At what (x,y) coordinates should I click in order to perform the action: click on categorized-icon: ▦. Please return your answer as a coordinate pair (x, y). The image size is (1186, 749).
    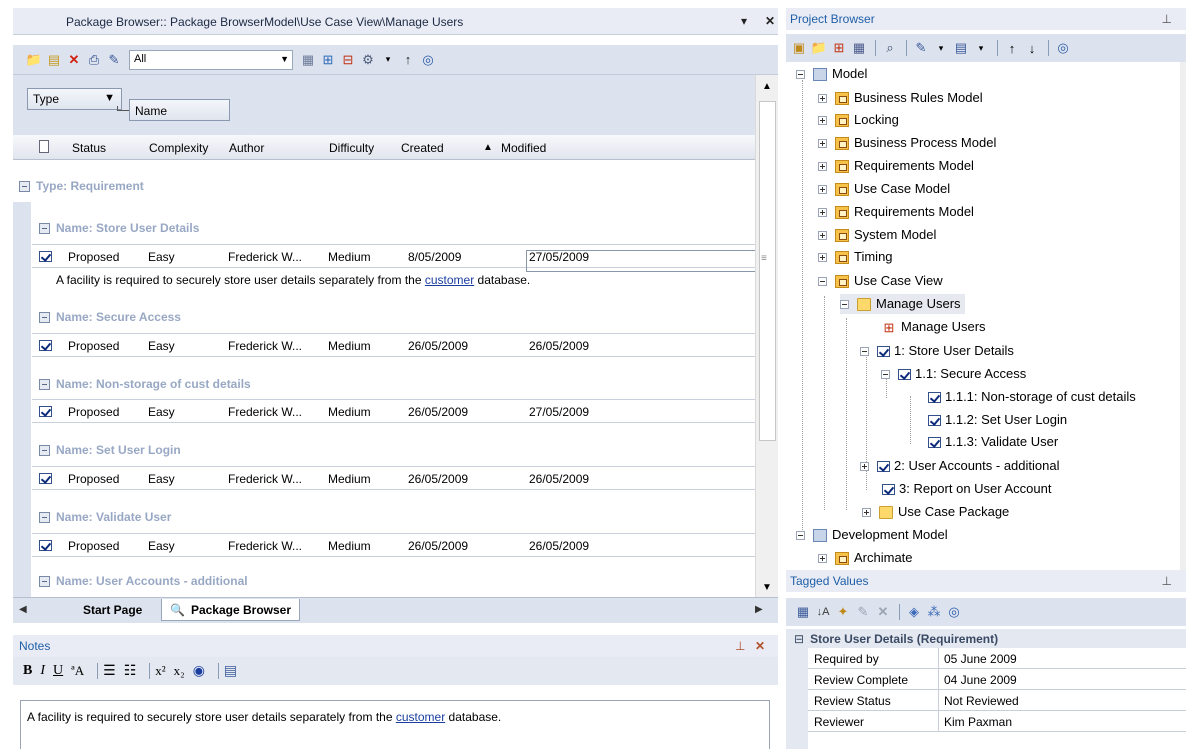
    Looking at the image, I should click on (803, 612).